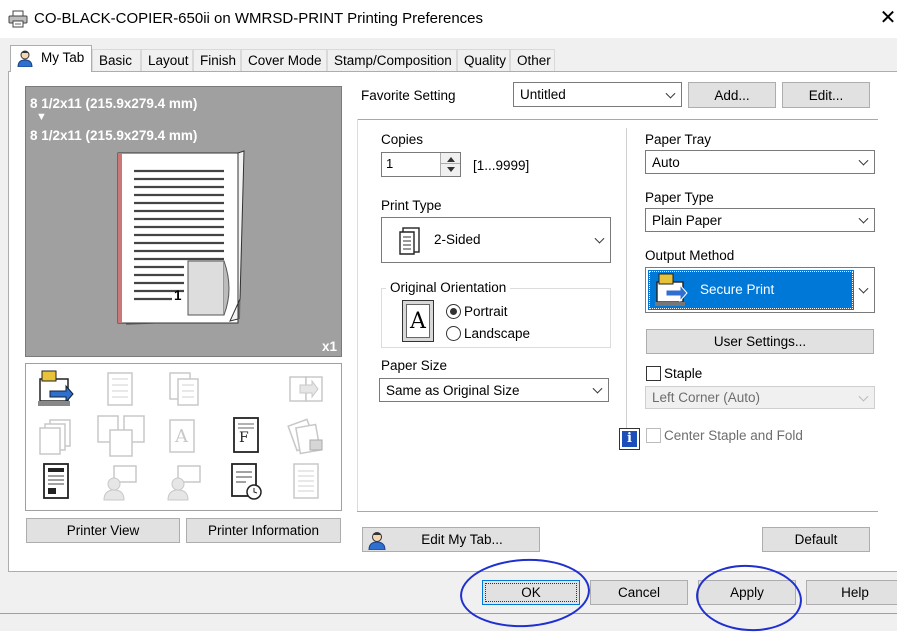  Describe the element at coordinates (357, 315) in the screenshot. I see `settings-left-divider` at that location.